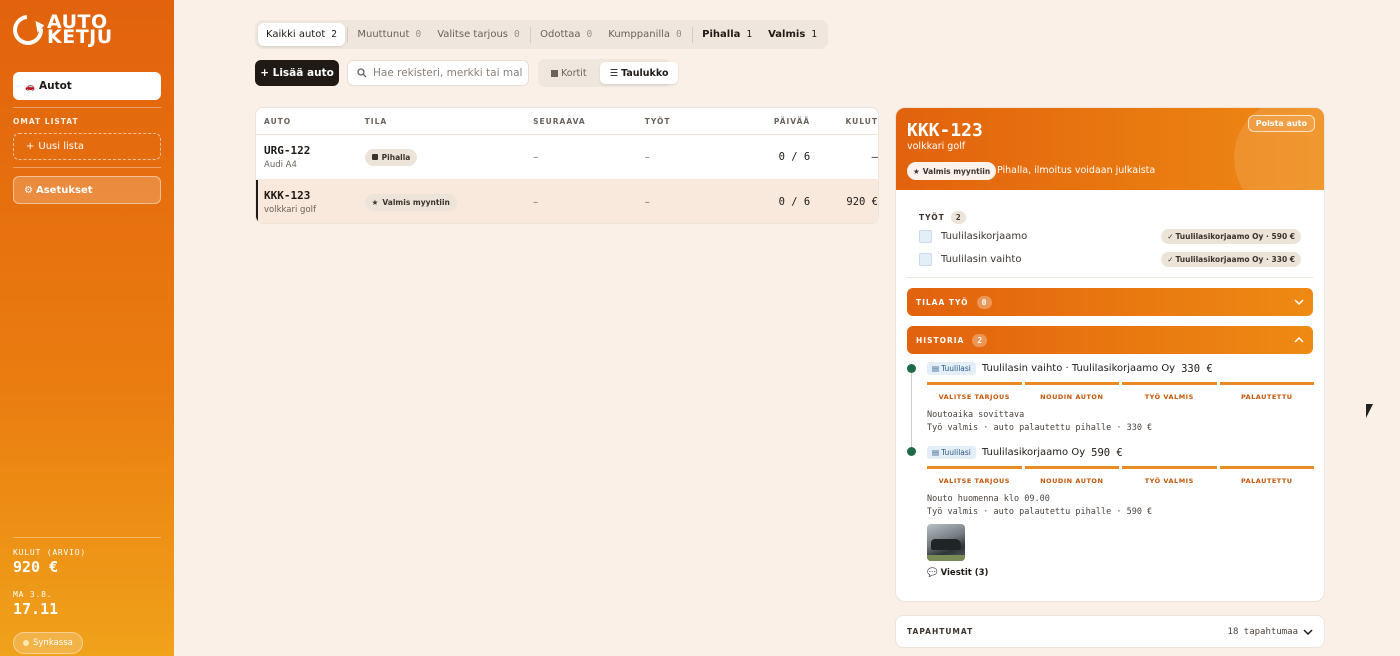 This screenshot has width=1400, height=656. What do you see at coordinates (287, 150) in the screenshot?
I see `row-plate: URG-122` at bounding box center [287, 150].